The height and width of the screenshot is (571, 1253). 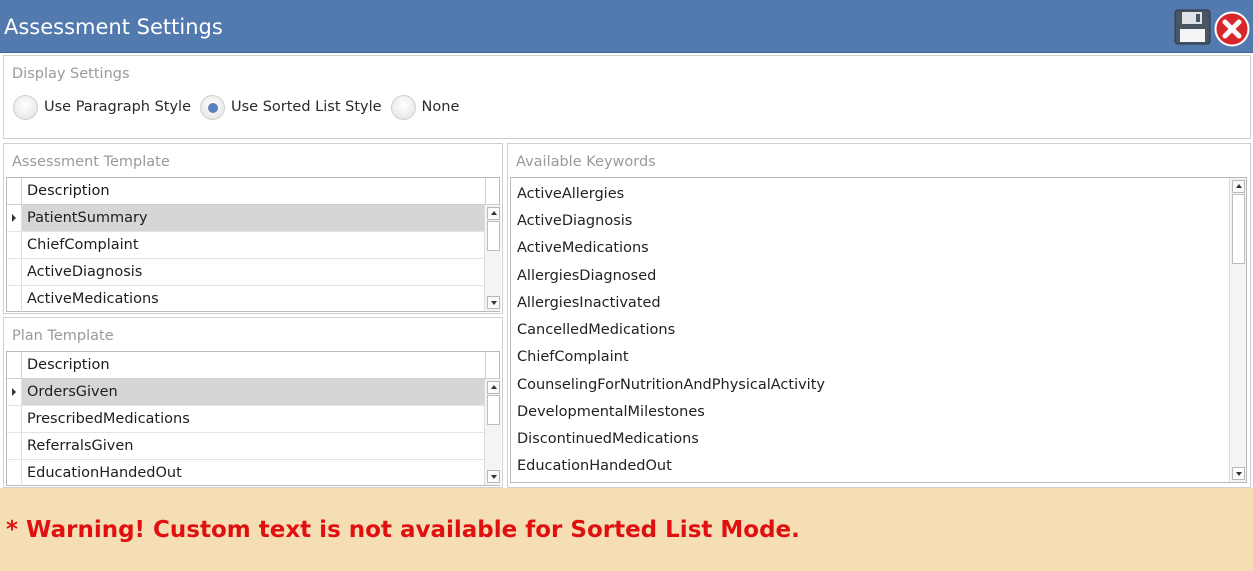 I want to click on radio-none: None, so click(x=425, y=107).